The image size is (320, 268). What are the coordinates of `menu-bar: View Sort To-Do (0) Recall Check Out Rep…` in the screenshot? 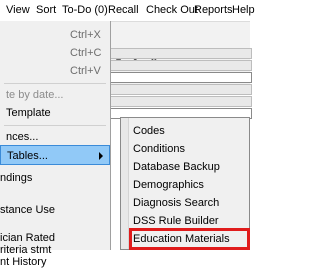 It's located at (127, 11).